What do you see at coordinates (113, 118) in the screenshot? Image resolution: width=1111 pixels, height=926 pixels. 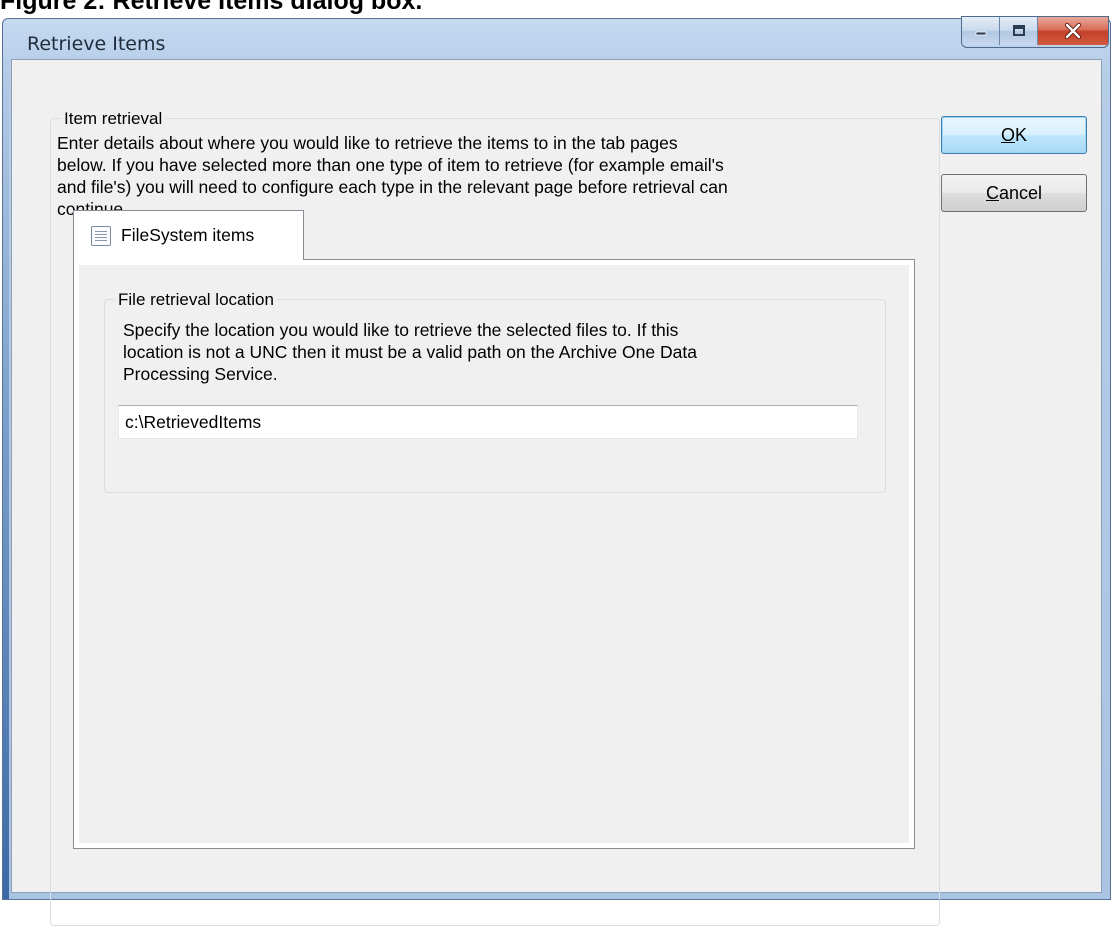 I see `item-retrieval-legend: Item retrieval` at bounding box center [113, 118].